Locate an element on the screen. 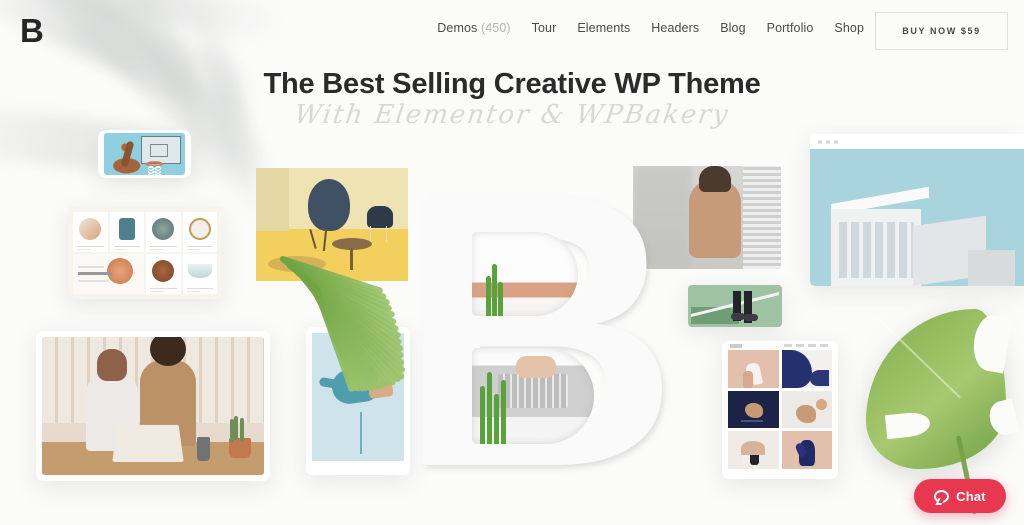 The image size is (1024, 525). blue-hand-screen is located at coordinates (358, 397).